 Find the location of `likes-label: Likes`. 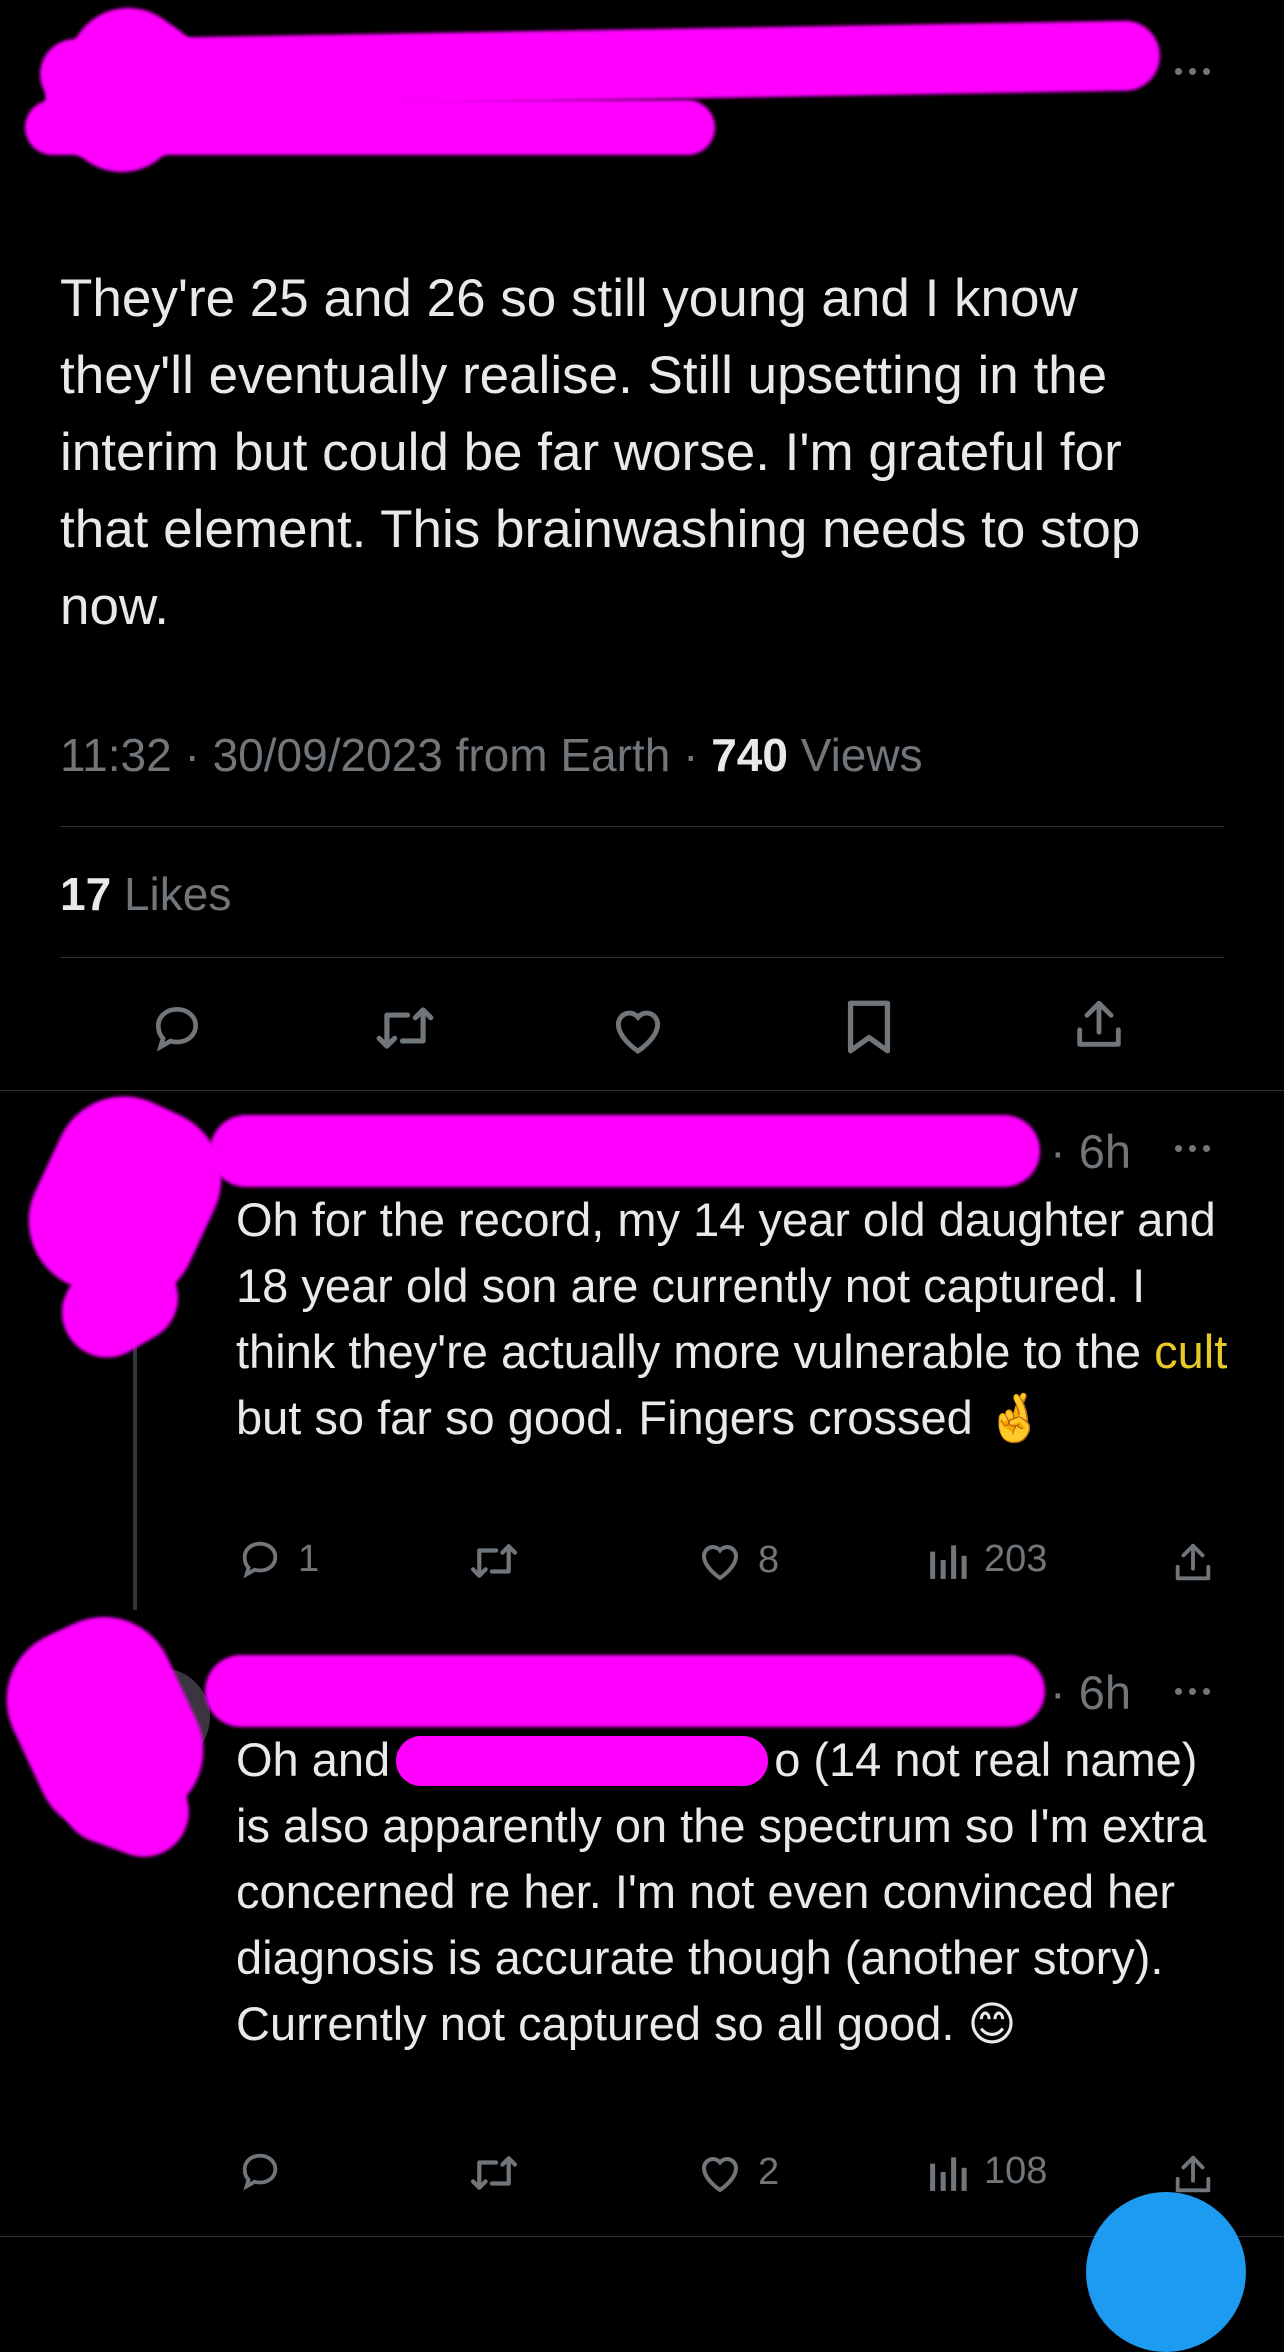

likes-label: Likes is located at coordinates (171, 894).